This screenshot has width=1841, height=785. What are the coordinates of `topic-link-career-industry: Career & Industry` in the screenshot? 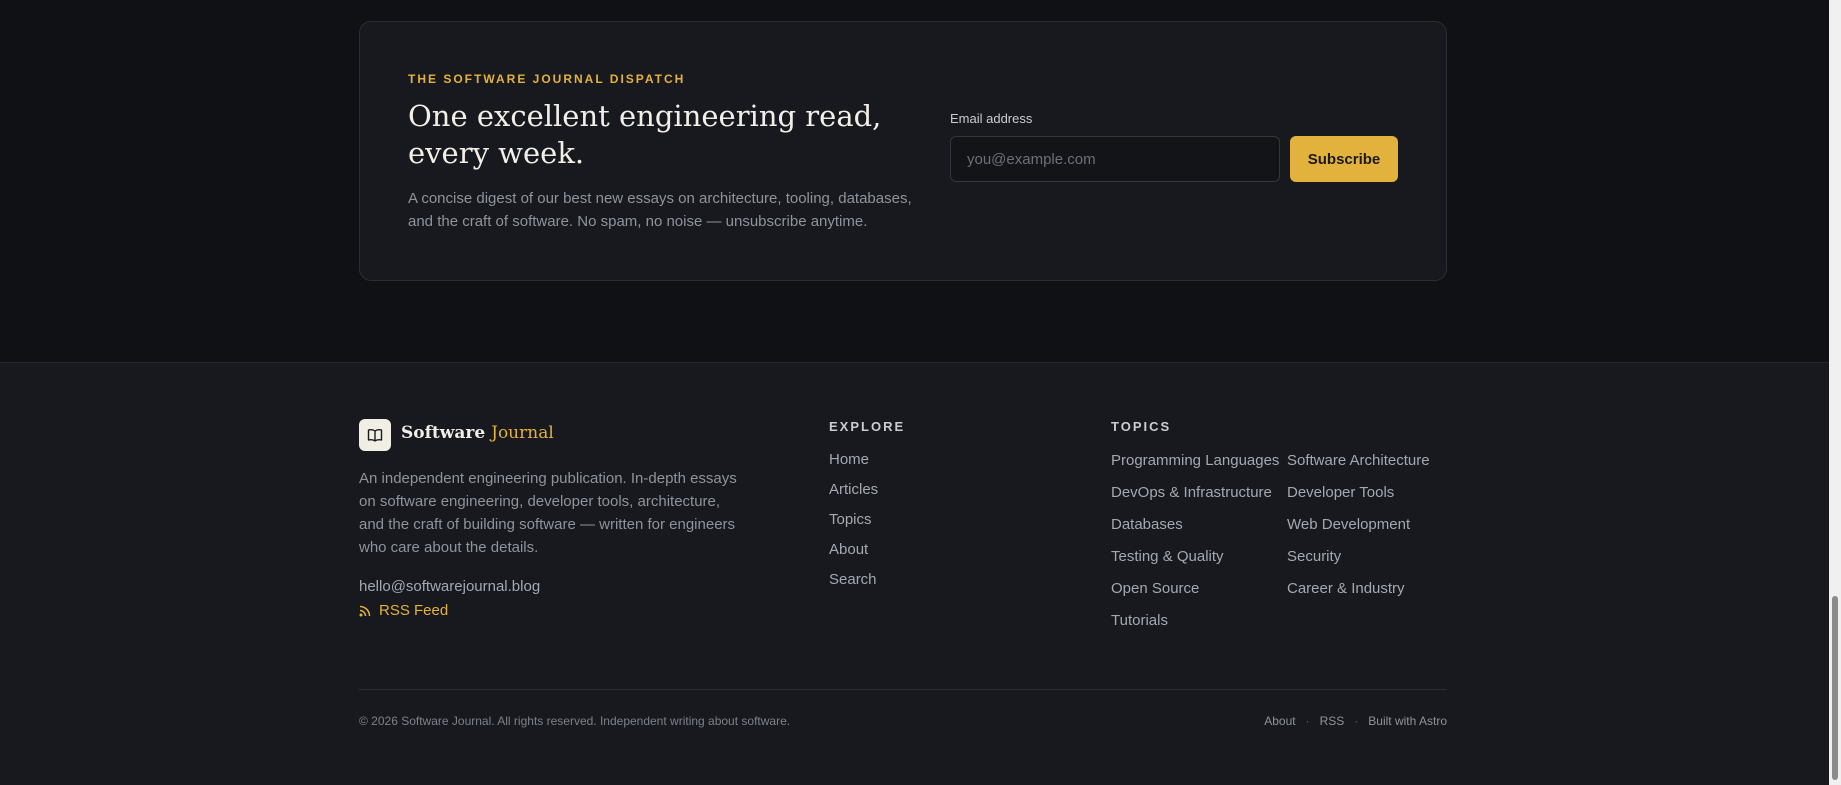 It's located at (1369, 589).